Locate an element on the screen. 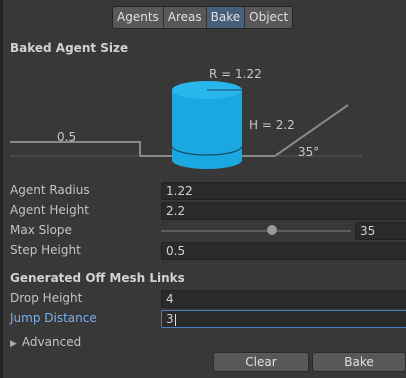 Image resolution: width=406 pixels, height=378 pixels. step-height-label: Step Height is located at coordinates (45, 250).